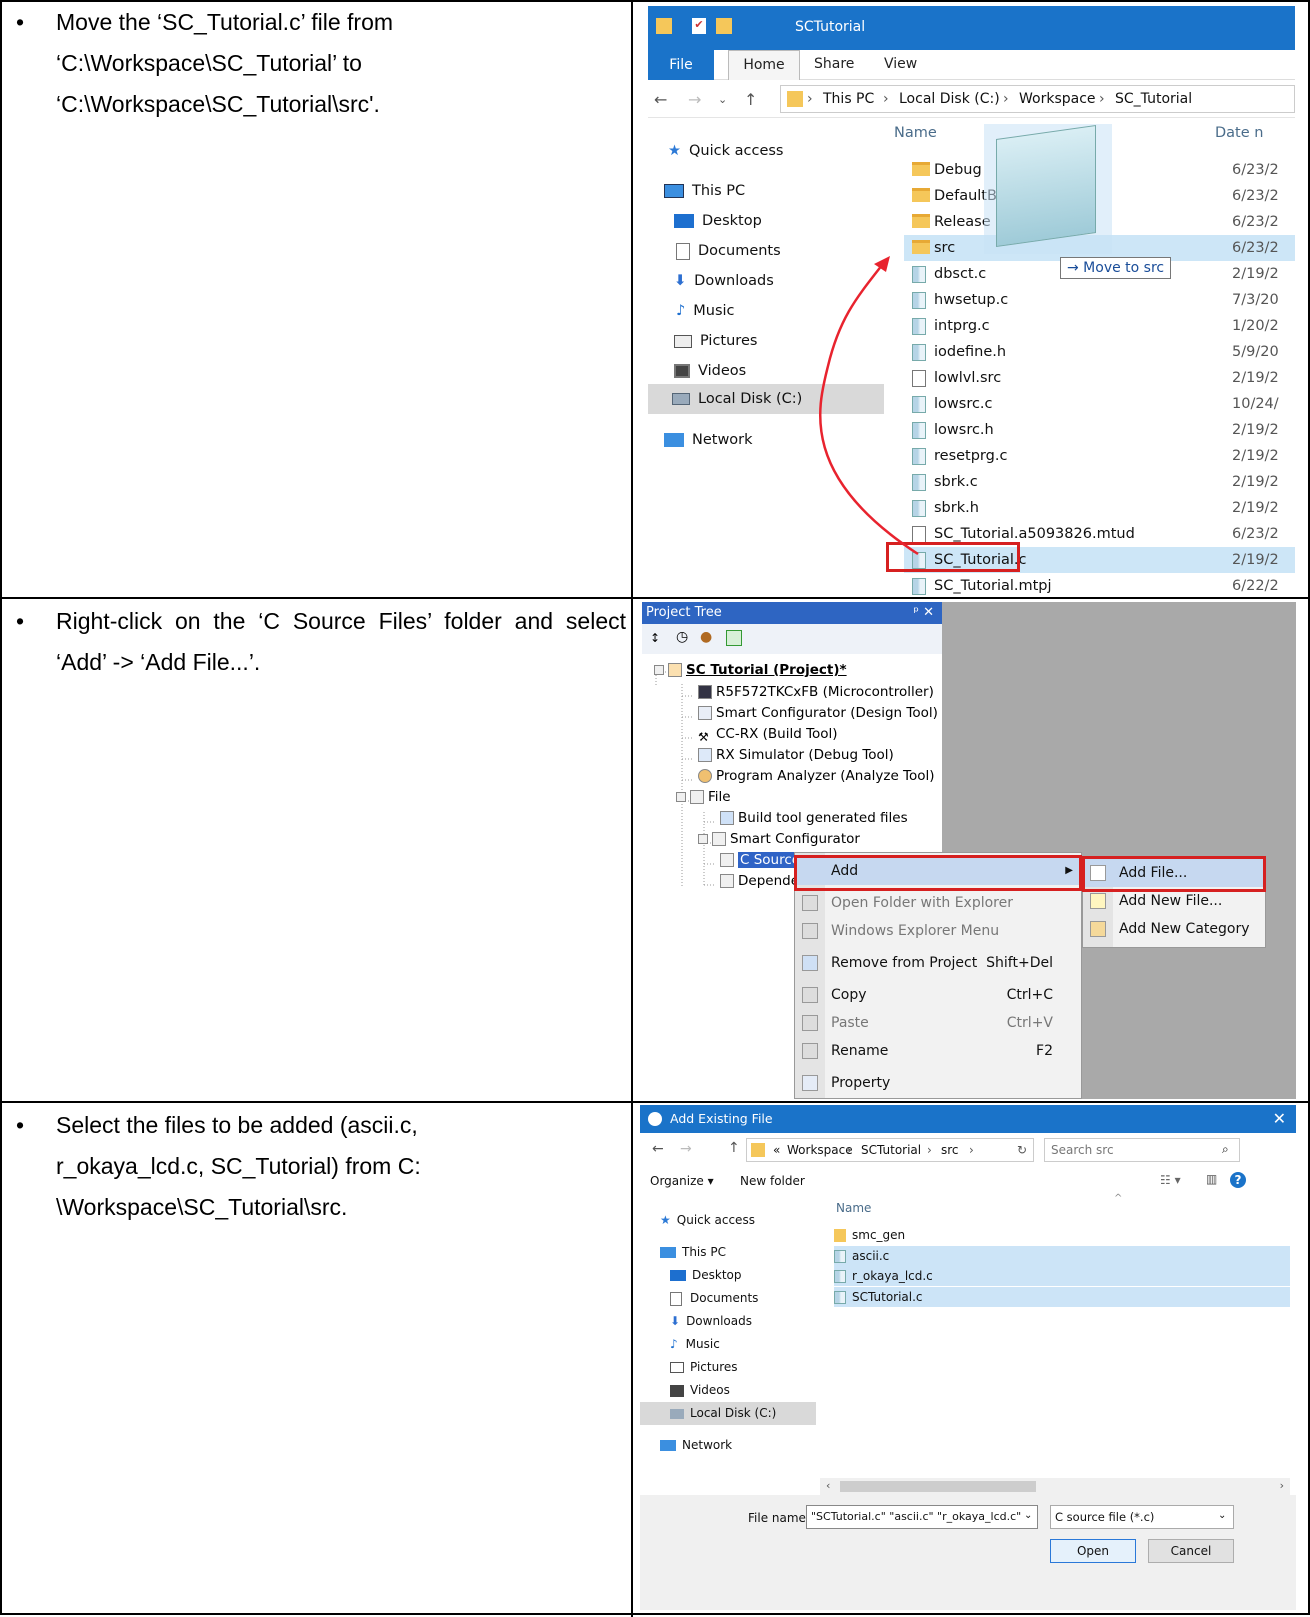  What do you see at coordinates (938, 1023) in the screenshot?
I see `menu-item-paste: Paste Ctrl+V` at bounding box center [938, 1023].